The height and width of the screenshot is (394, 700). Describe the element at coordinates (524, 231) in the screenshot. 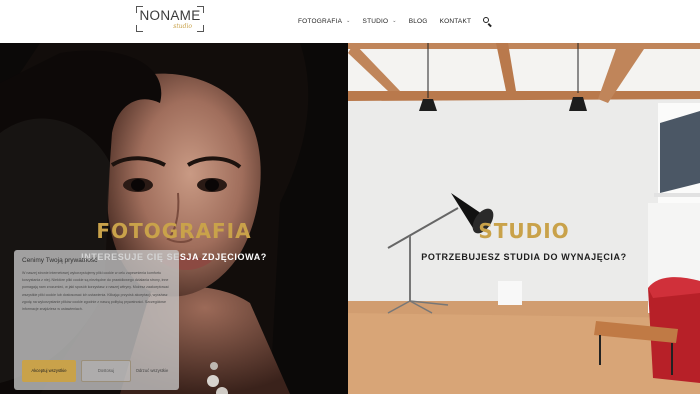

I see `hero-title-studio: STUDIO` at that location.